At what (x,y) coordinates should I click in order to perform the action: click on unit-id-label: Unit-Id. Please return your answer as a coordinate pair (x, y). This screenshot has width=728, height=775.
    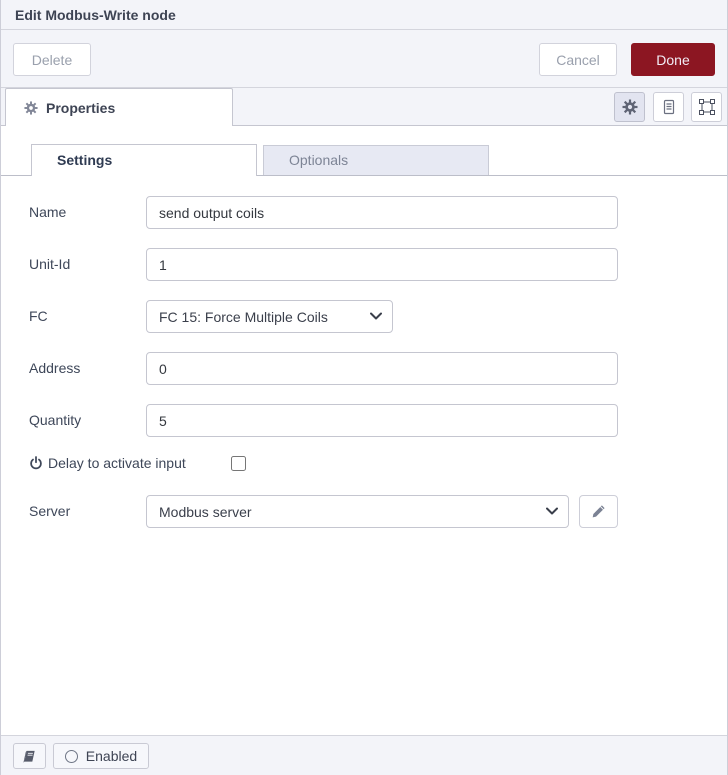
    Looking at the image, I should click on (50, 264).